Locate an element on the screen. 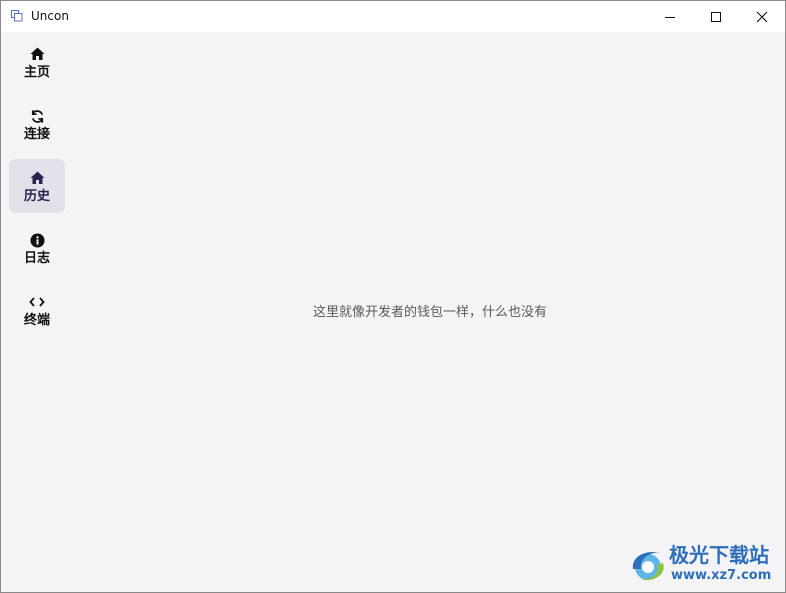  sidebar-item-connect: 连接 is located at coordinates (37, 124).